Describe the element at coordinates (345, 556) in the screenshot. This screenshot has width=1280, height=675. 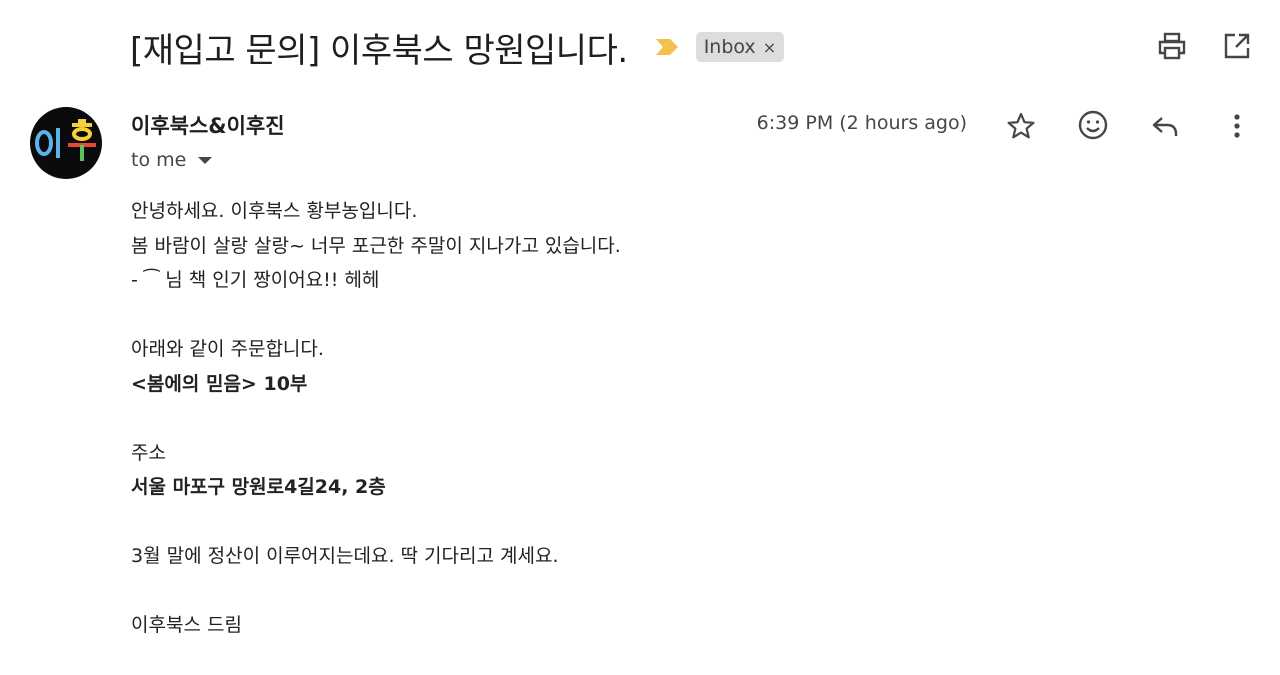
I see `body-line: 3월 말에 정산이 이루어지는데요. 딱 기다리고 계세요.` at that location.